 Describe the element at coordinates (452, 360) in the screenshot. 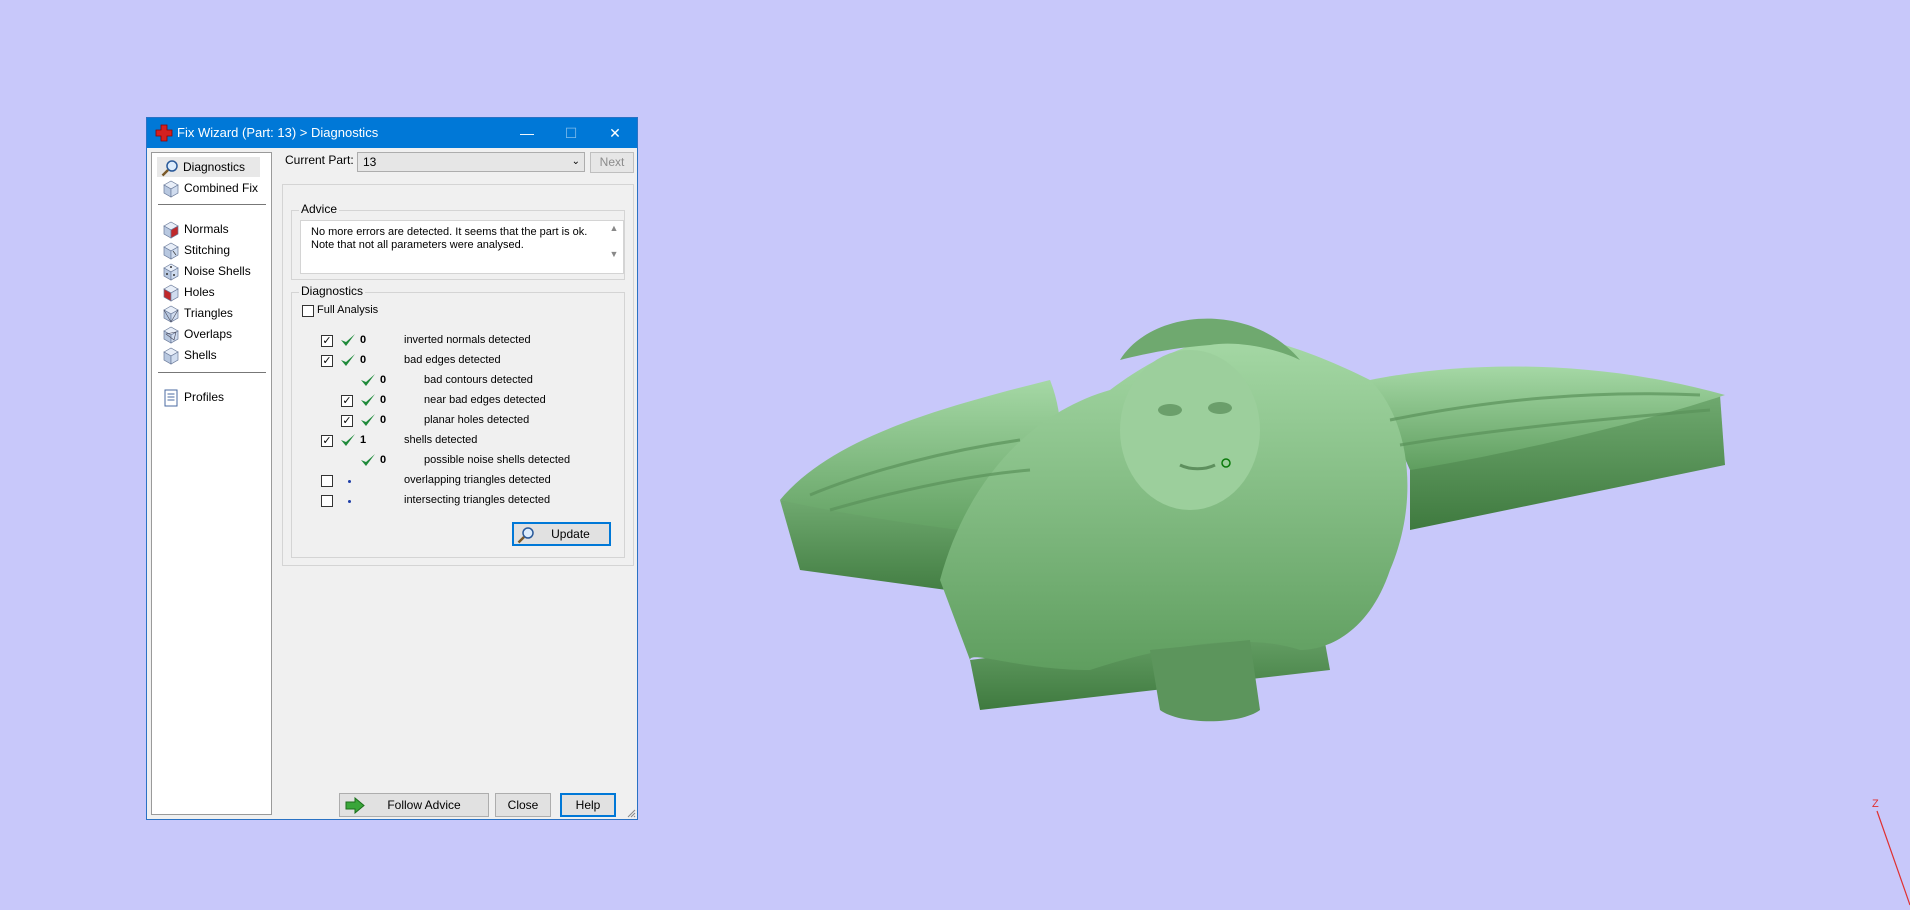

I see `bad-edges-label: bad edges detected` at that location.